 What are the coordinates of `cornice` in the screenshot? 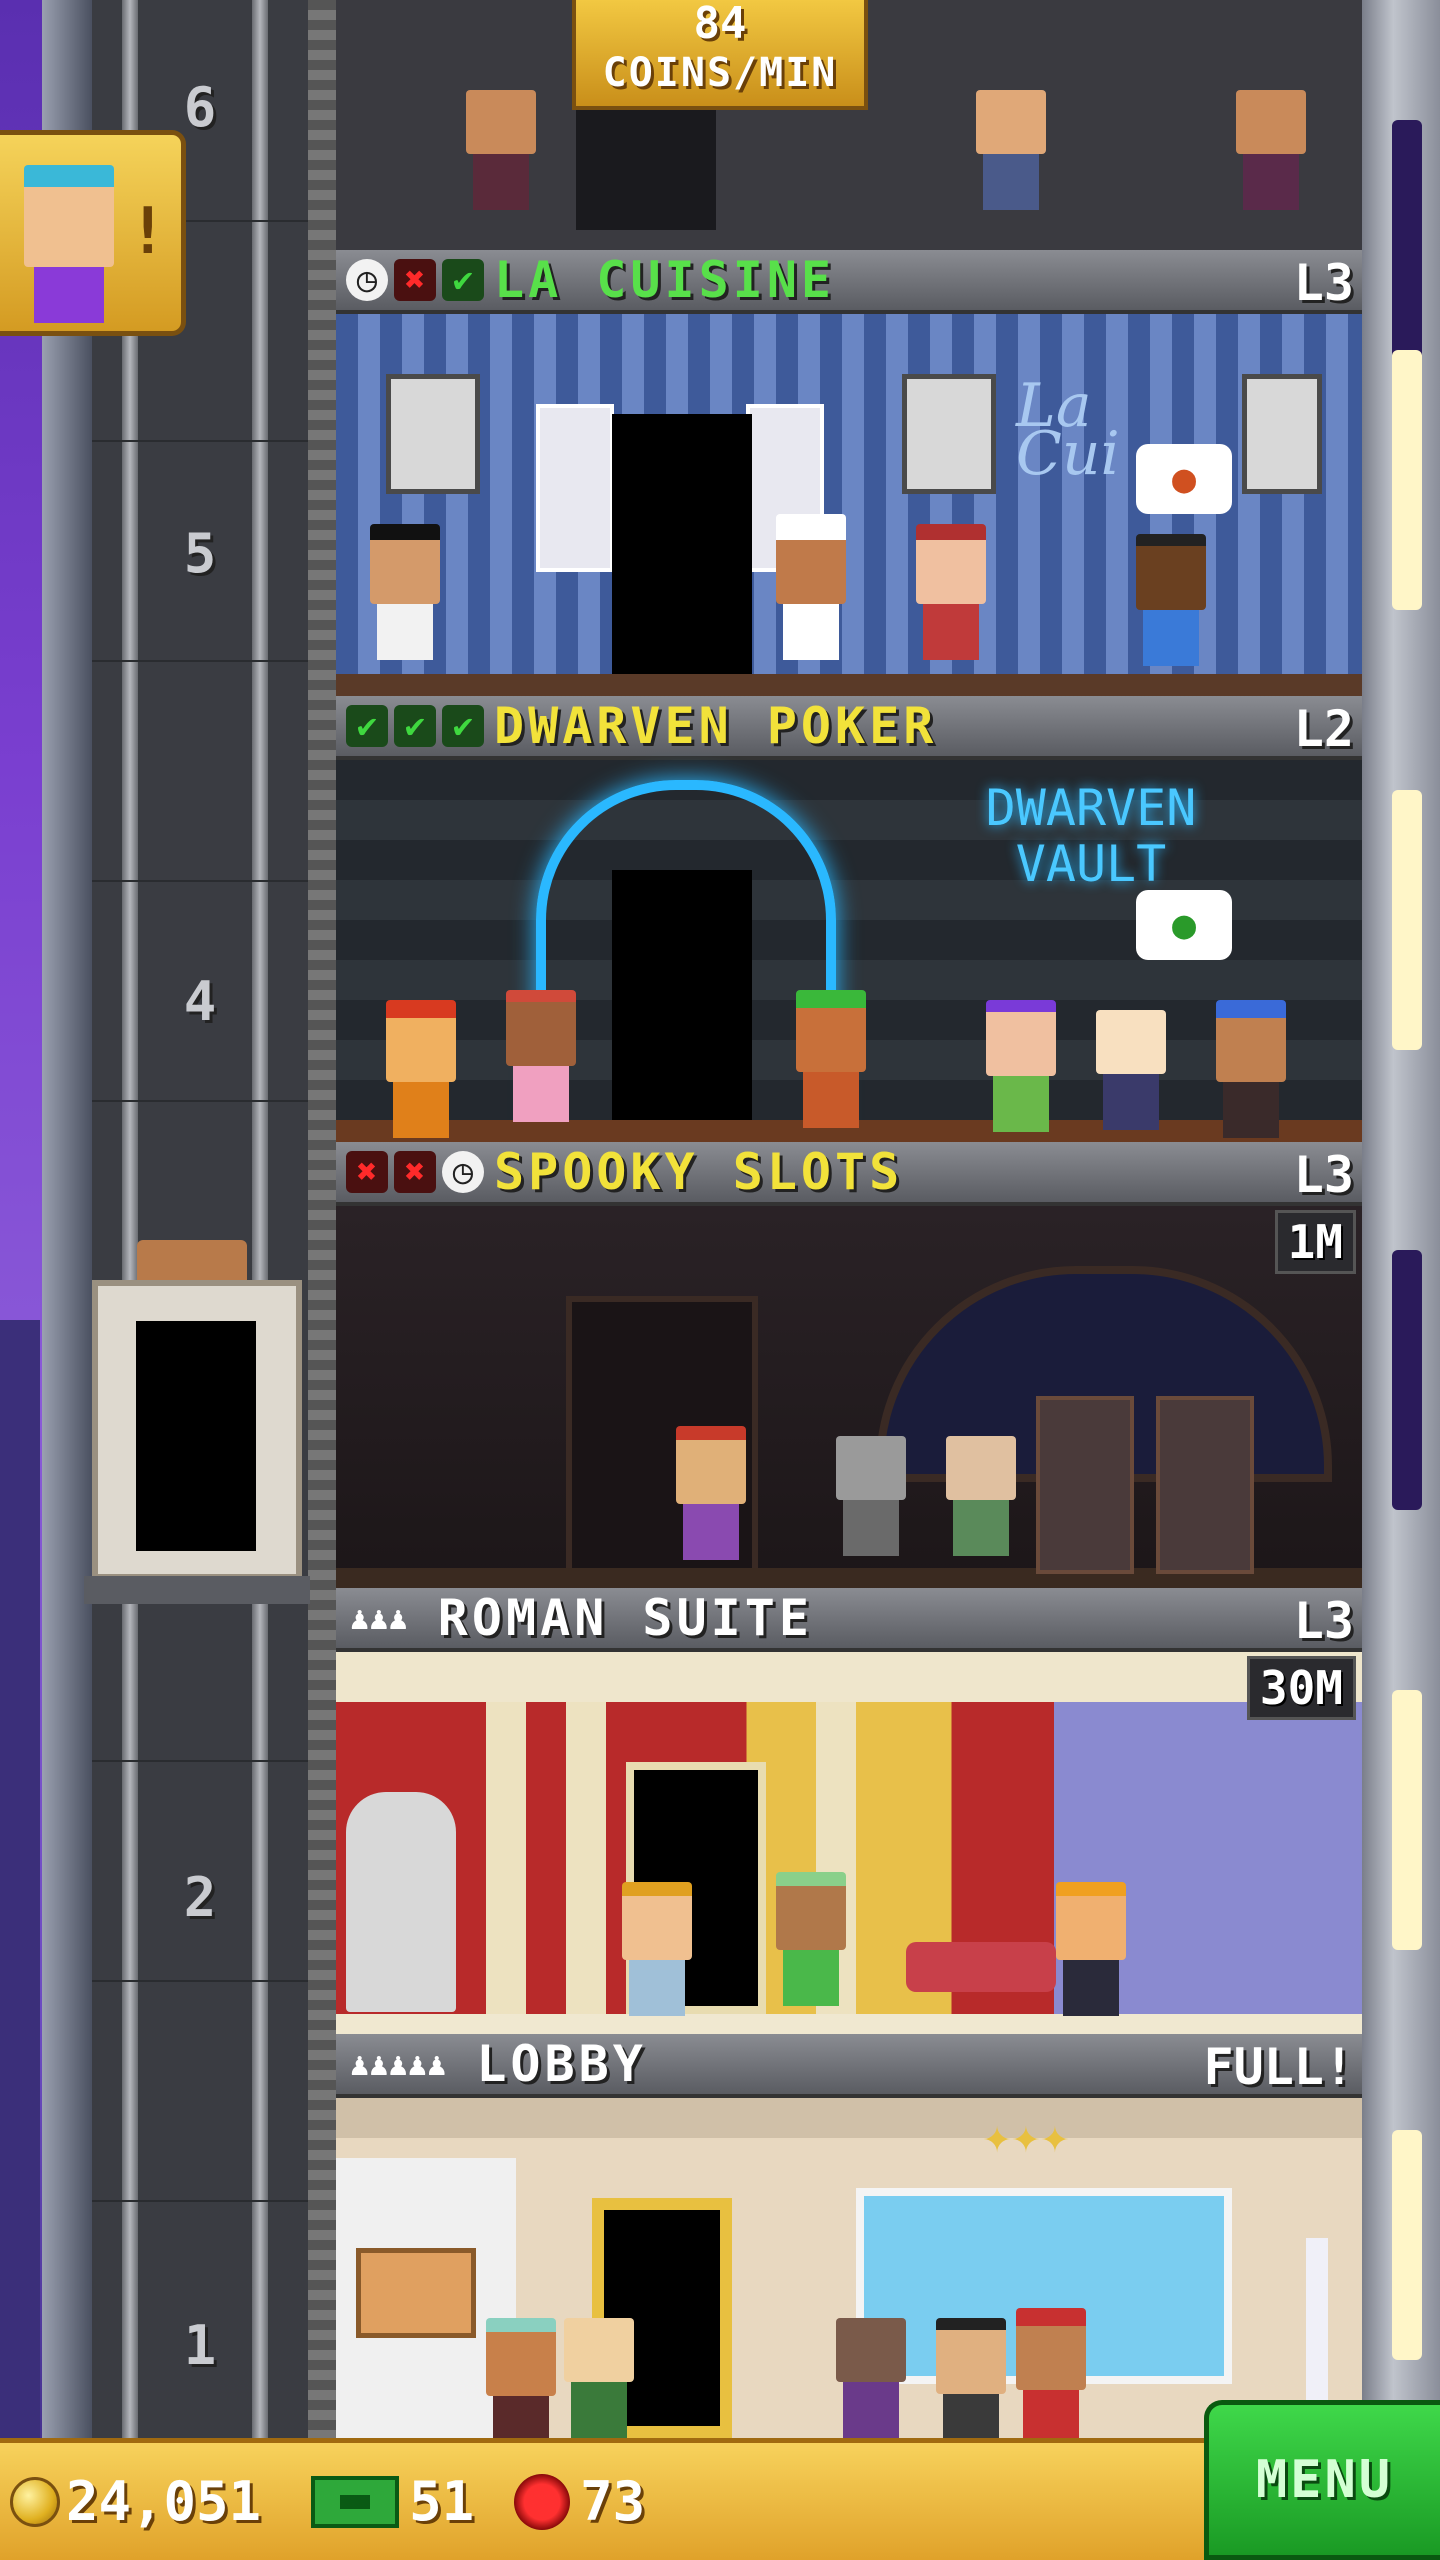 It's located at (849, 1677).